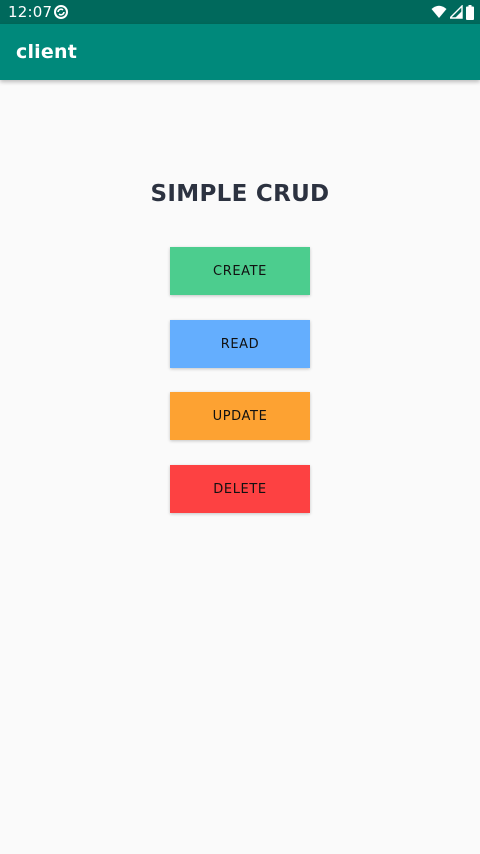 The height and width of the screenshot is (854, 480). I want to click on update-button-label: UPDATE, so click(240, 416).